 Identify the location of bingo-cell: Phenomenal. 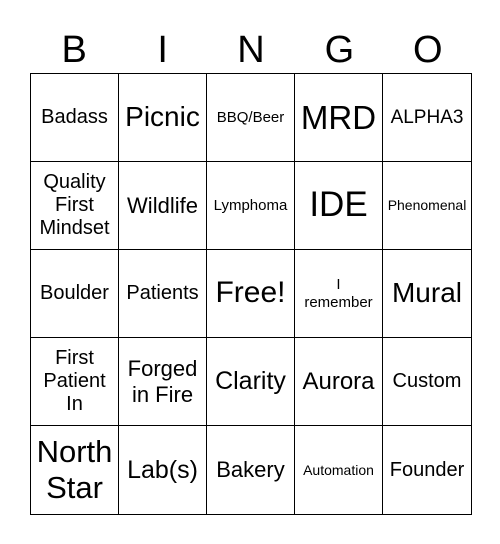
(427, 206).